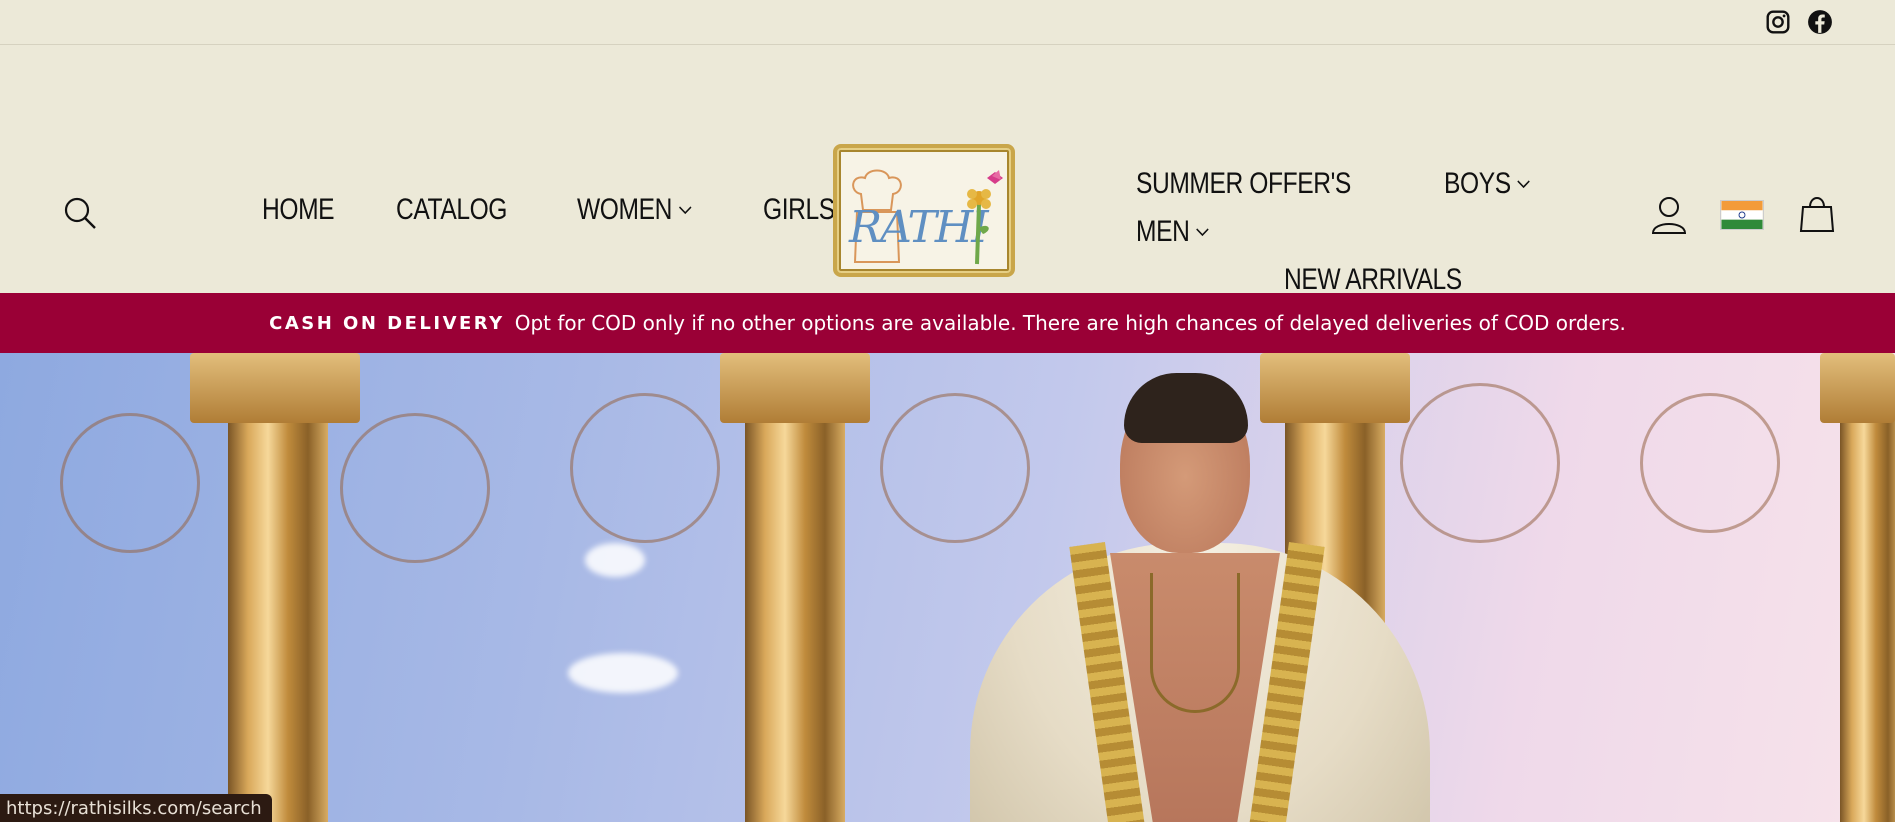  I want to click on flower-icon, so click(985, 217).